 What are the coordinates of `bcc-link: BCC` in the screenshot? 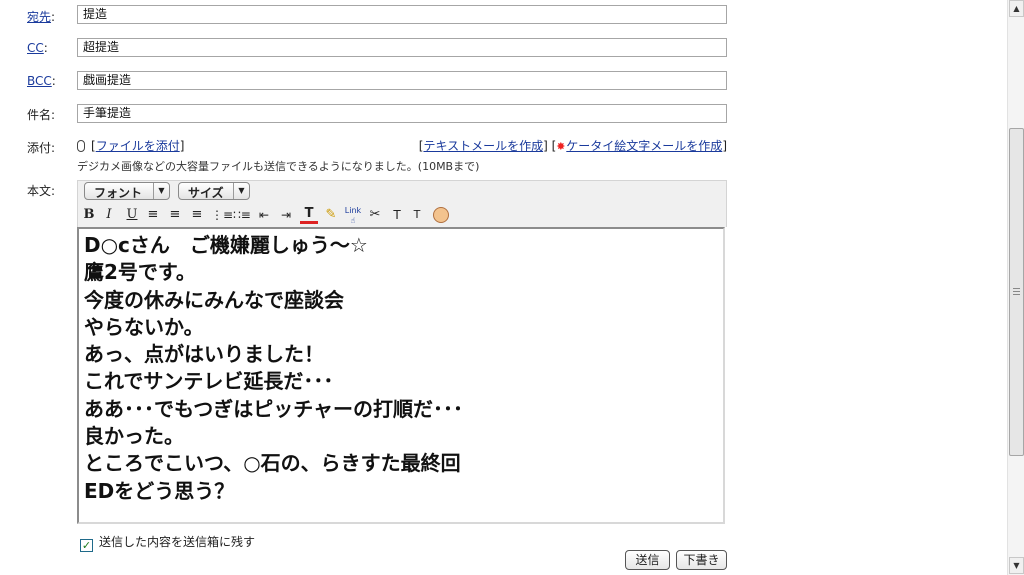 It's located at (39, 81).